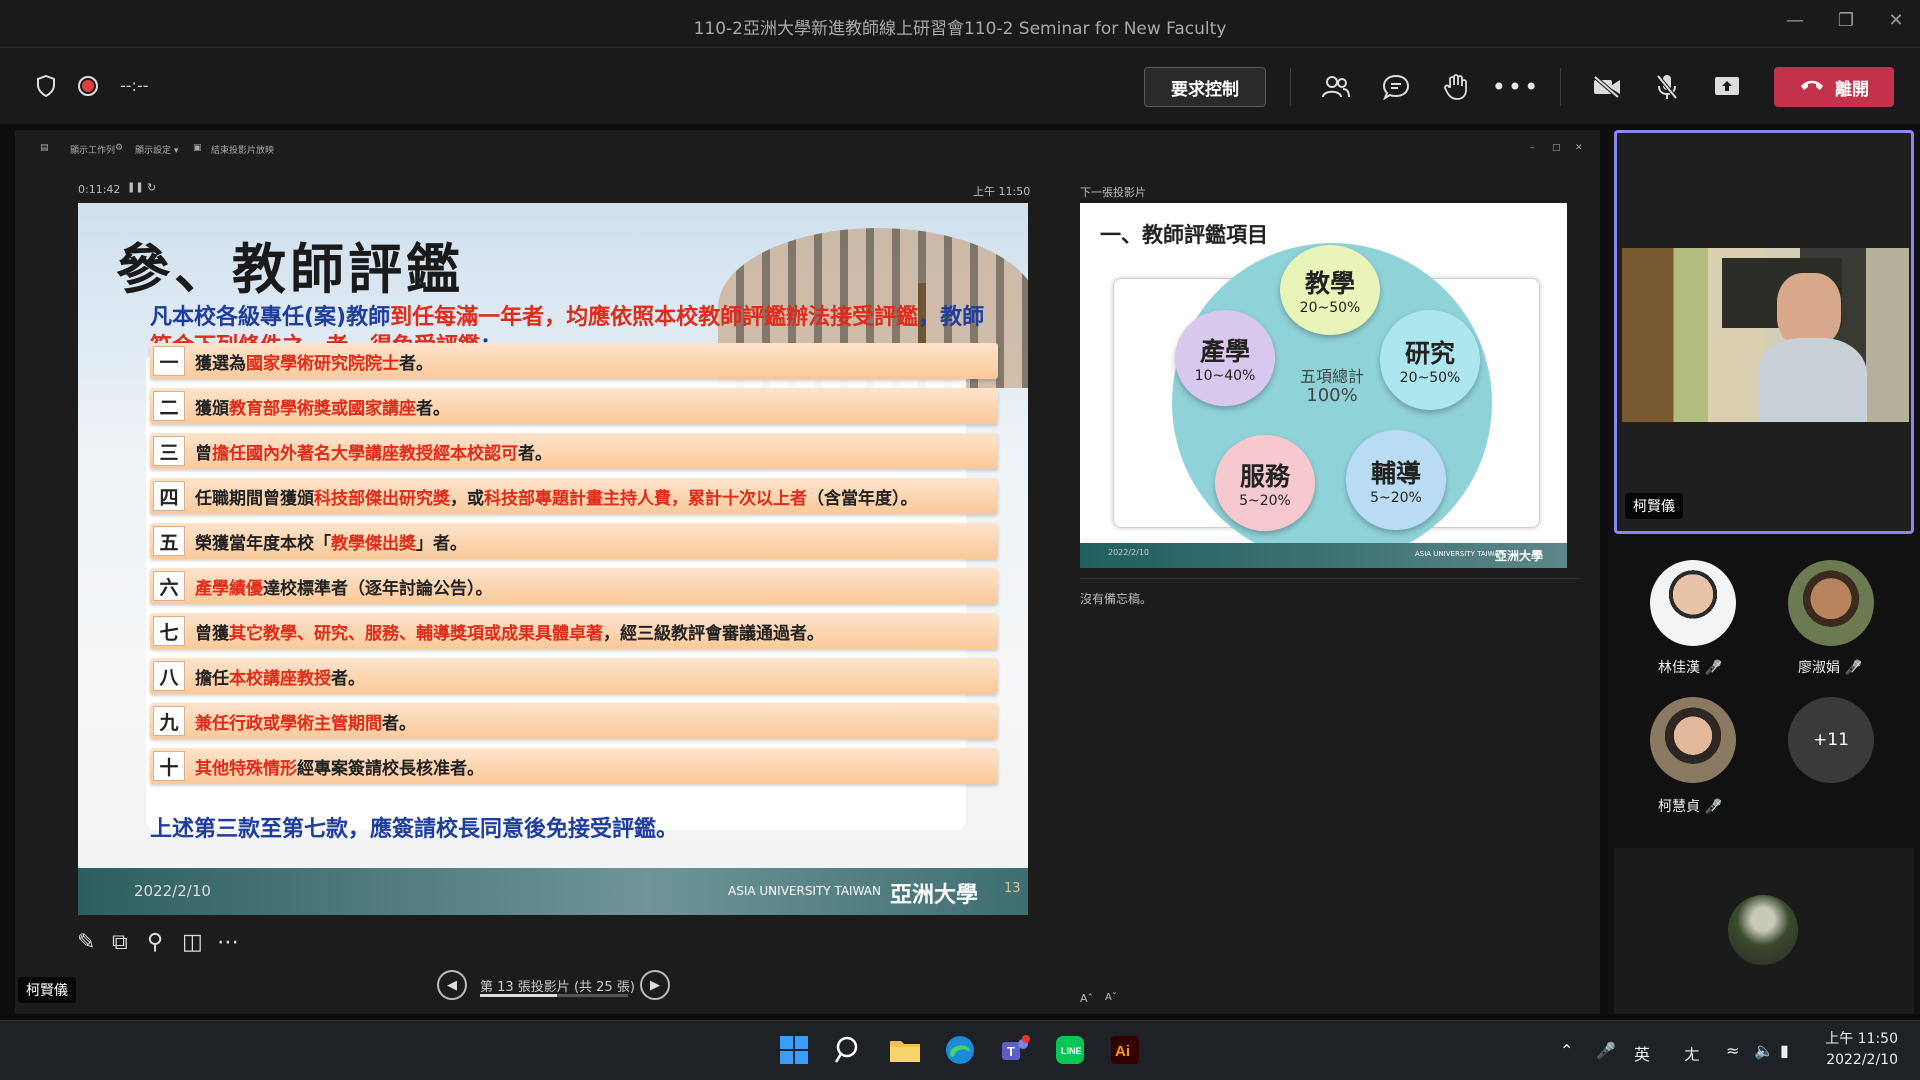 This screenshot has width=1920, height=1080. I want to click on presenter-video-tile: 柯賢儀, so click(1764, 332).